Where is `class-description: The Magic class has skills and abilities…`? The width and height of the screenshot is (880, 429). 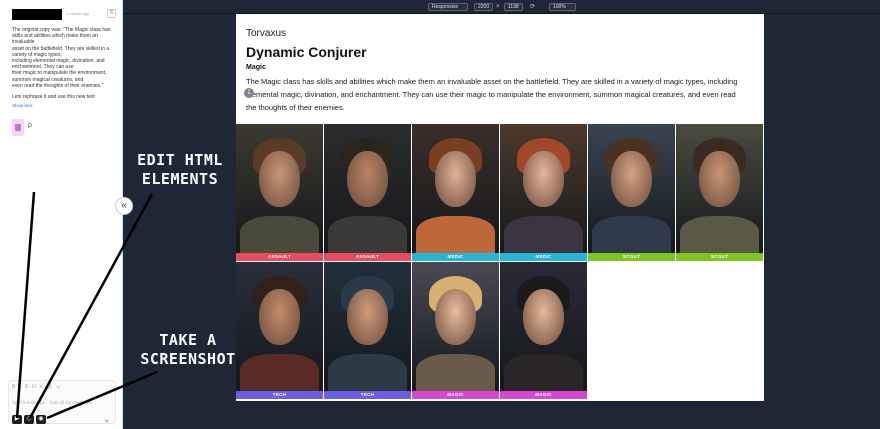
class-description: The Magic class has skills and abilities… is located at coordinates (492, 94).